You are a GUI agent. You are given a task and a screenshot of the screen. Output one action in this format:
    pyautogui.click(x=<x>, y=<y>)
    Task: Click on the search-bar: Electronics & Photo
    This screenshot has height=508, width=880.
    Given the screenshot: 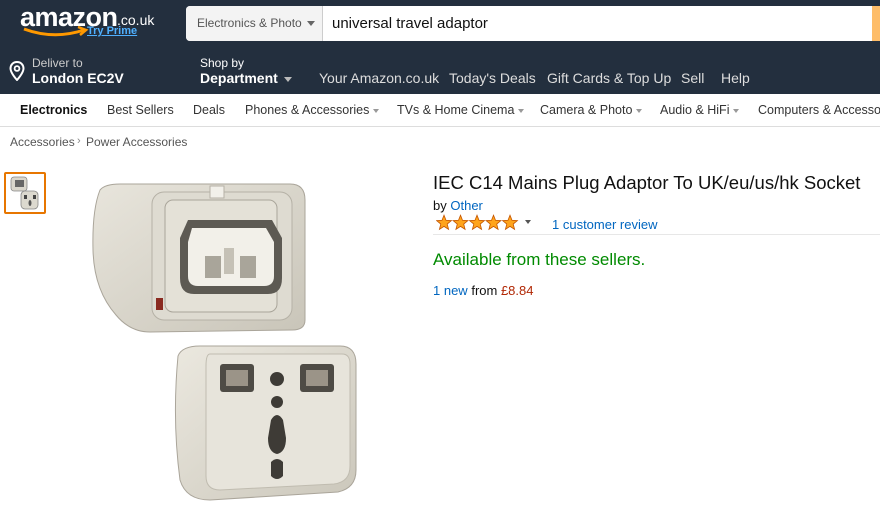 What is the action you would take?
    pyautogui.click(x=533, y=23)
    